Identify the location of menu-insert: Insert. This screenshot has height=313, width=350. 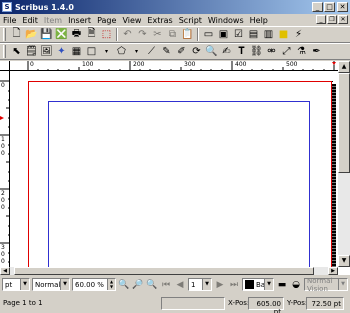
(79, 20).